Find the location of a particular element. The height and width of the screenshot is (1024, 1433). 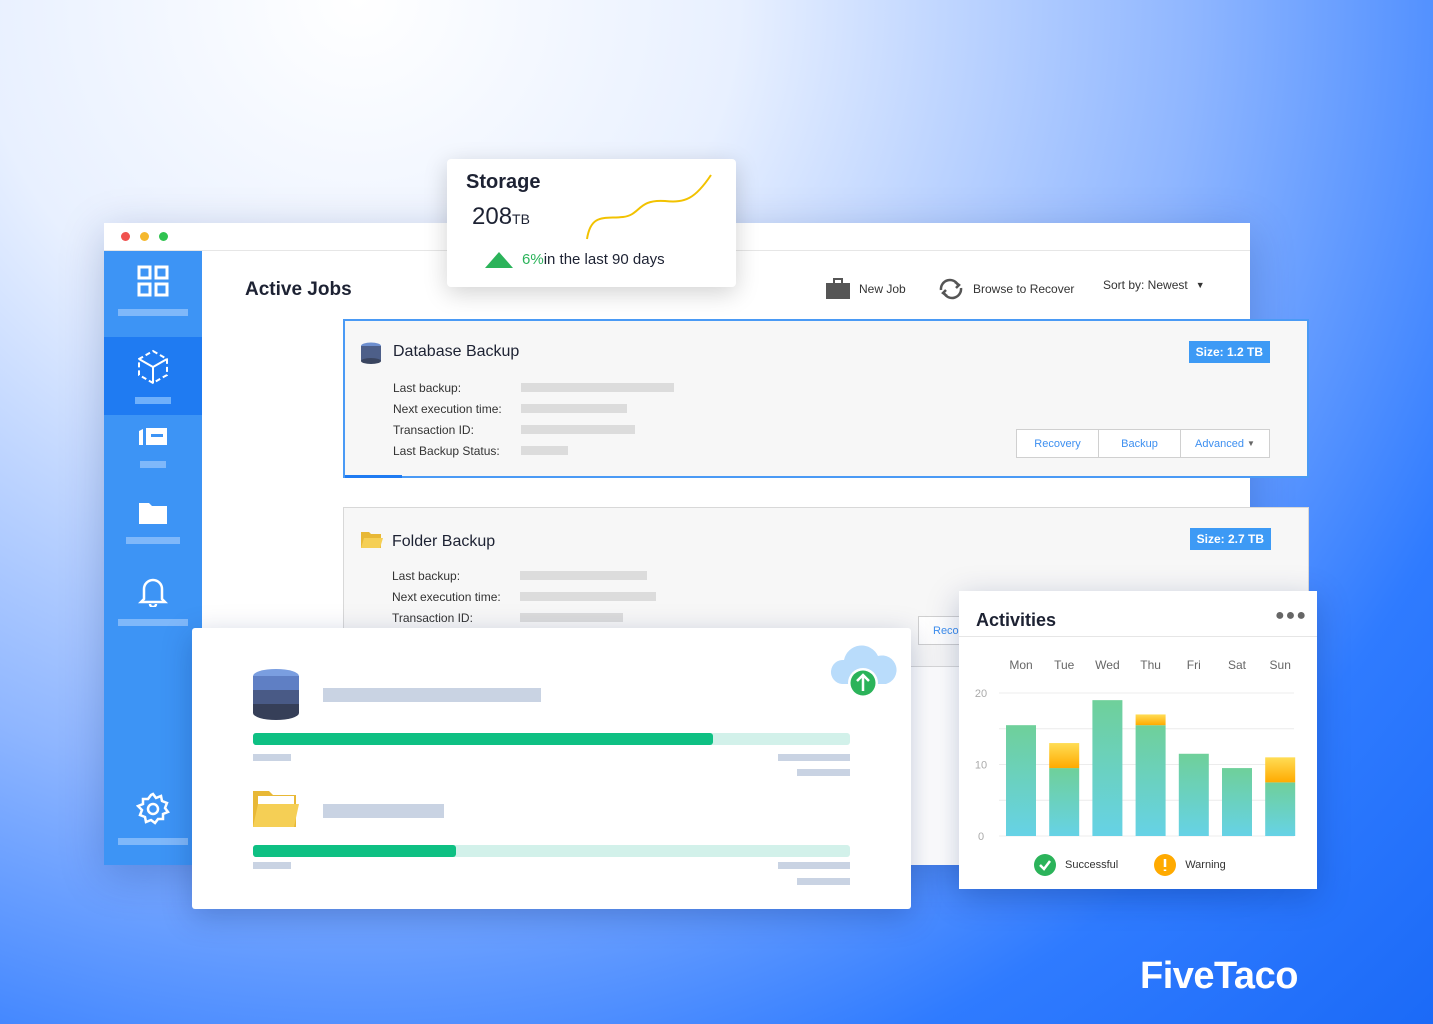

job-title: Database Backup is located at coordinates (456, 351).